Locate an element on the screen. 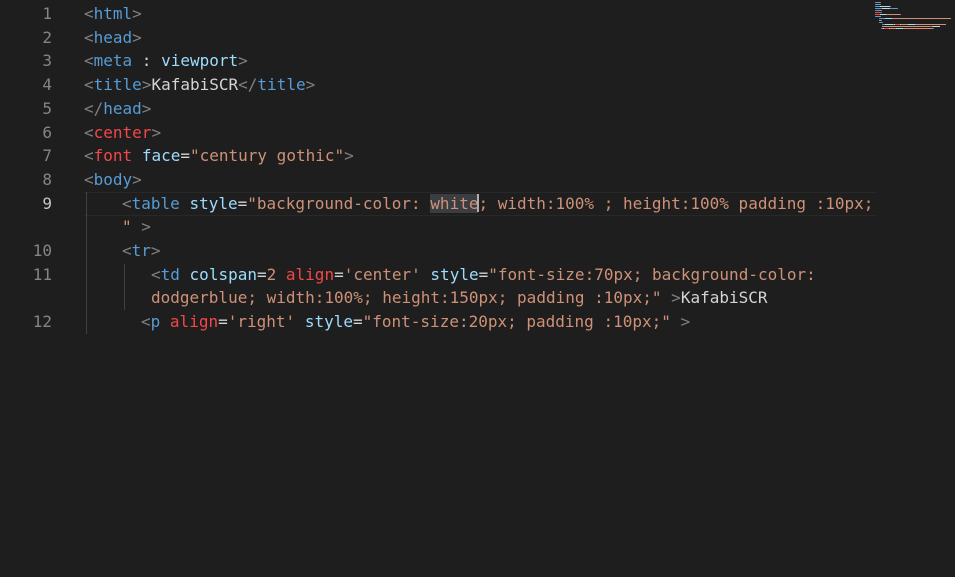 Image resolution: width=955 pixels, height=577 pixels. code-token: table is located at coordinates (155, 203).